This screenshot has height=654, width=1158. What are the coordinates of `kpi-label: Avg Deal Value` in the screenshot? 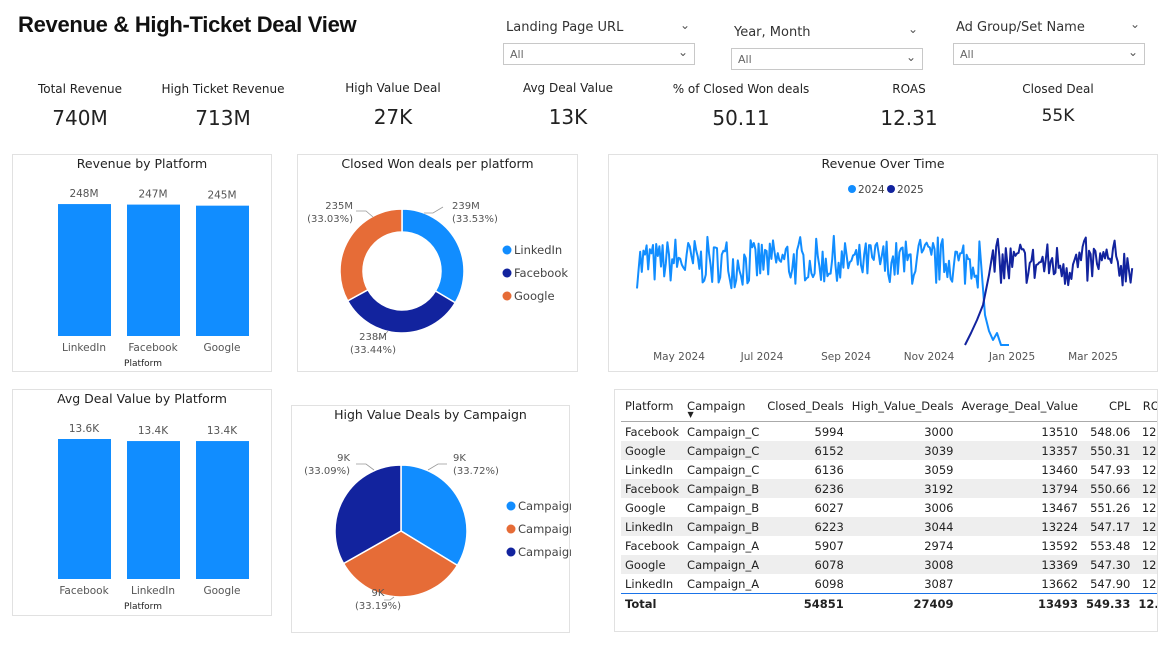 It's located at (568, 88).